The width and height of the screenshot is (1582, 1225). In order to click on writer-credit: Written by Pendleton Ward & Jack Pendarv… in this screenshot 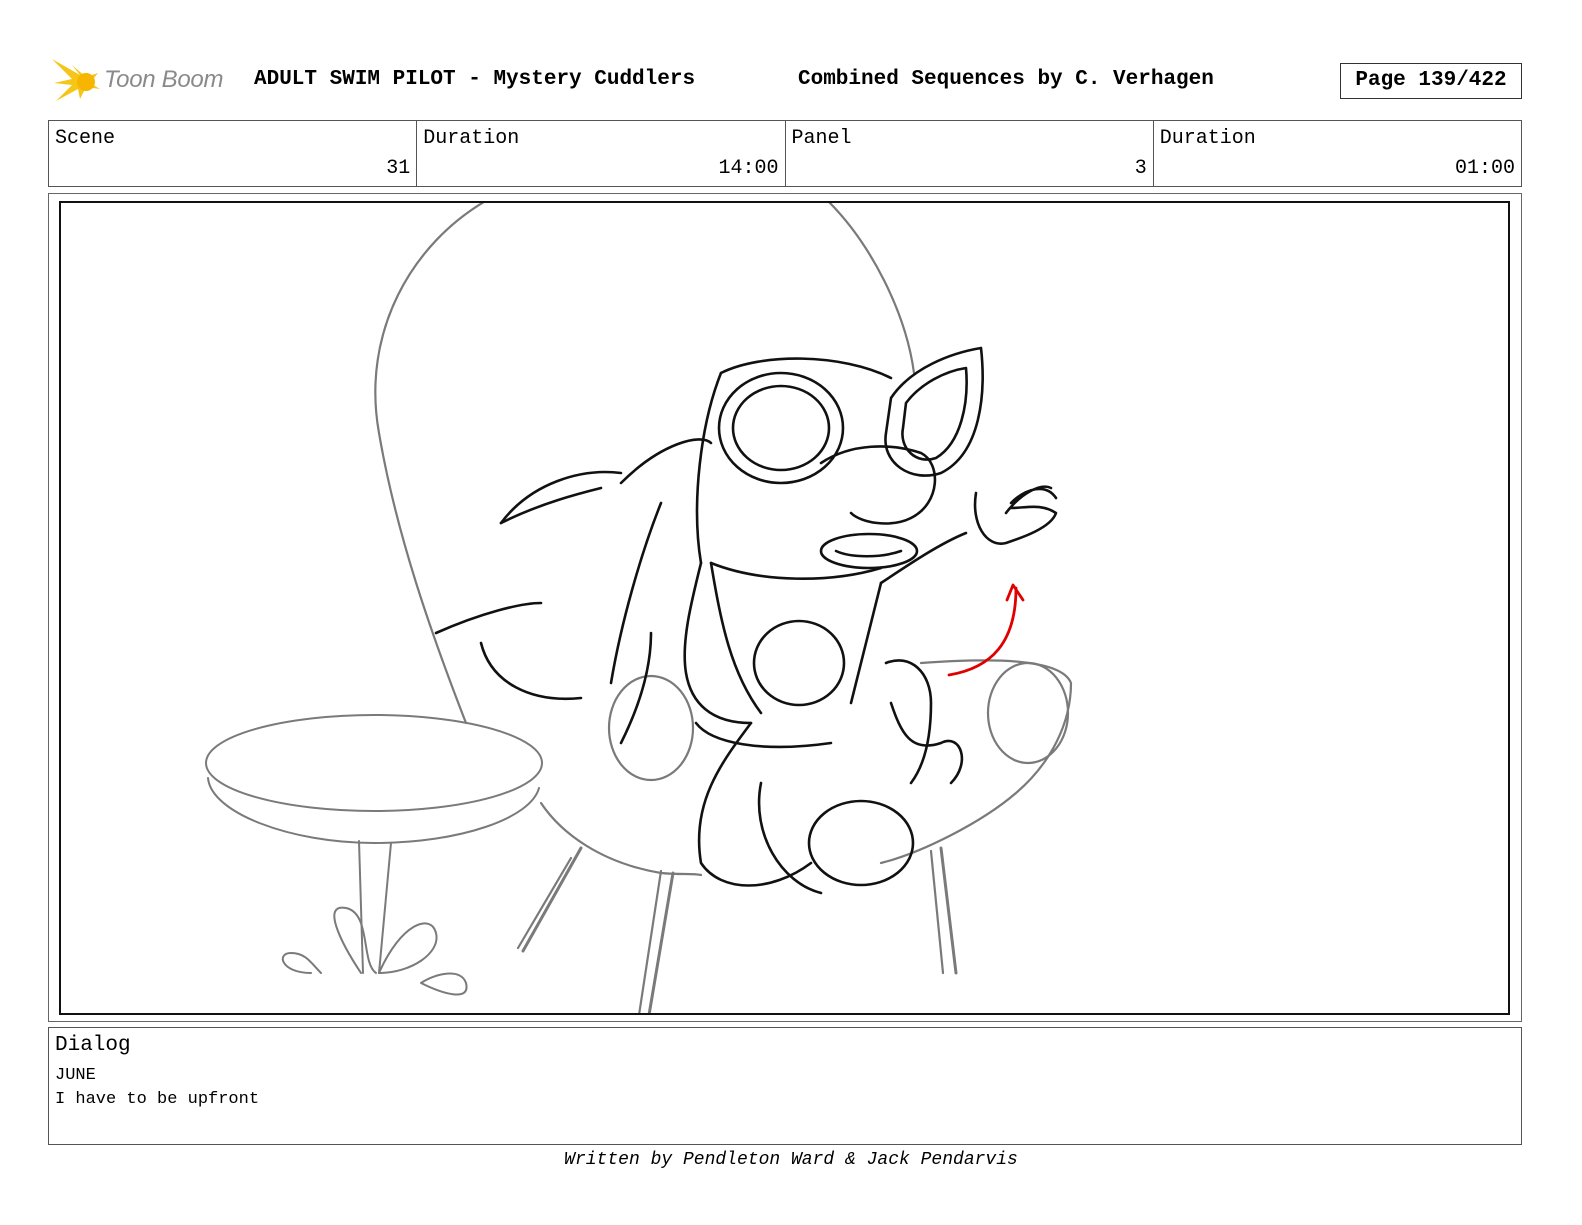, I will do `click(791, 1160)`.